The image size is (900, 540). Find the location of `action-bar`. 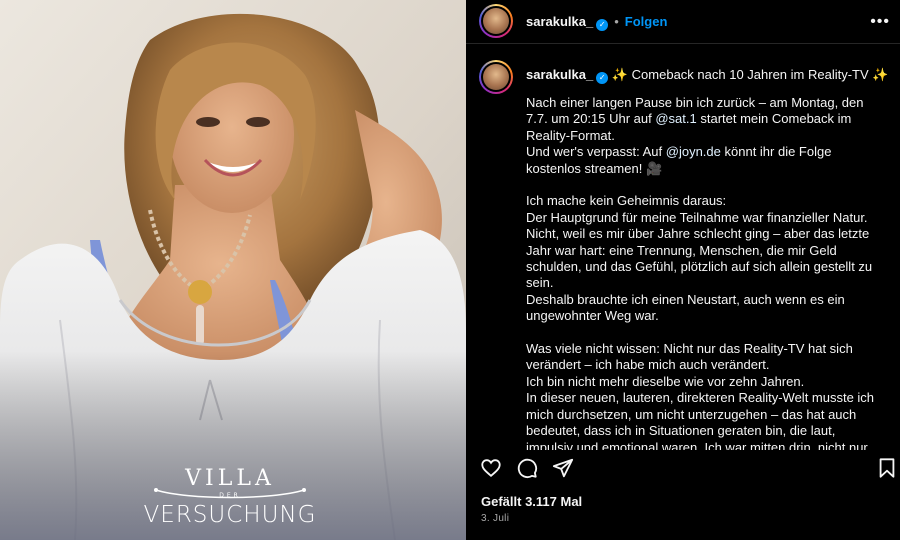

action-bar is located at coordinates (683, 468).